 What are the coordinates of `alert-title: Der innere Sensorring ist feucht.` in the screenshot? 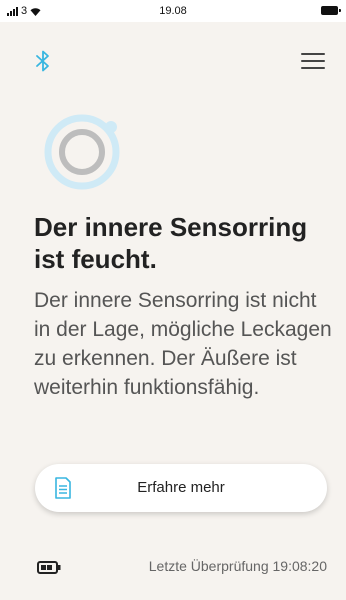 It's located at (171, 243).